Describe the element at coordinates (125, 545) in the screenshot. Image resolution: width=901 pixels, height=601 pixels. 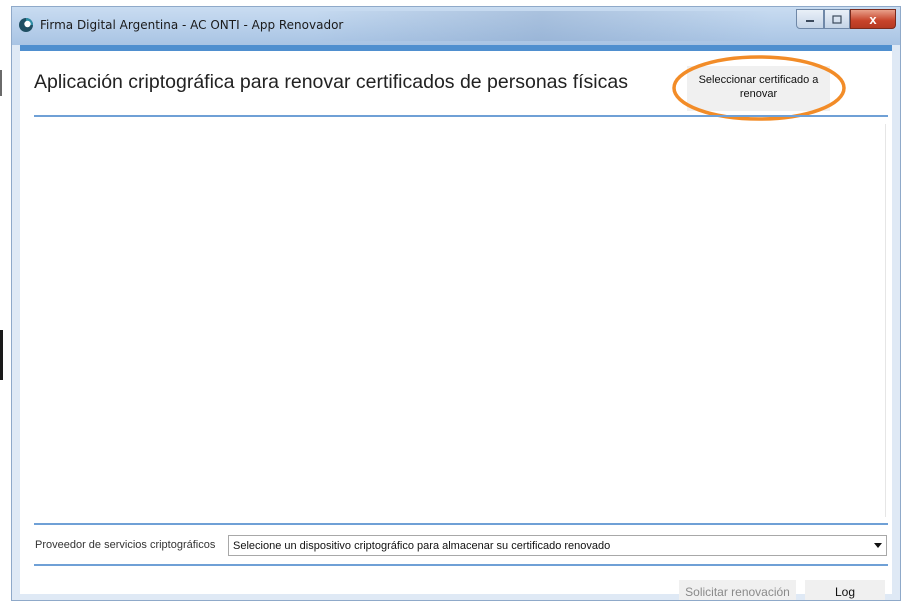
I see `provider-label: Proveedor de servicios criptográficos` at that location.